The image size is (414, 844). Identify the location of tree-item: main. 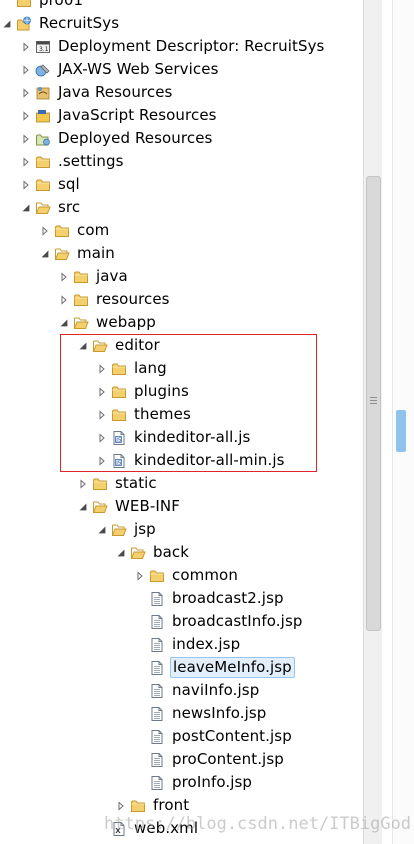
(201, 253).